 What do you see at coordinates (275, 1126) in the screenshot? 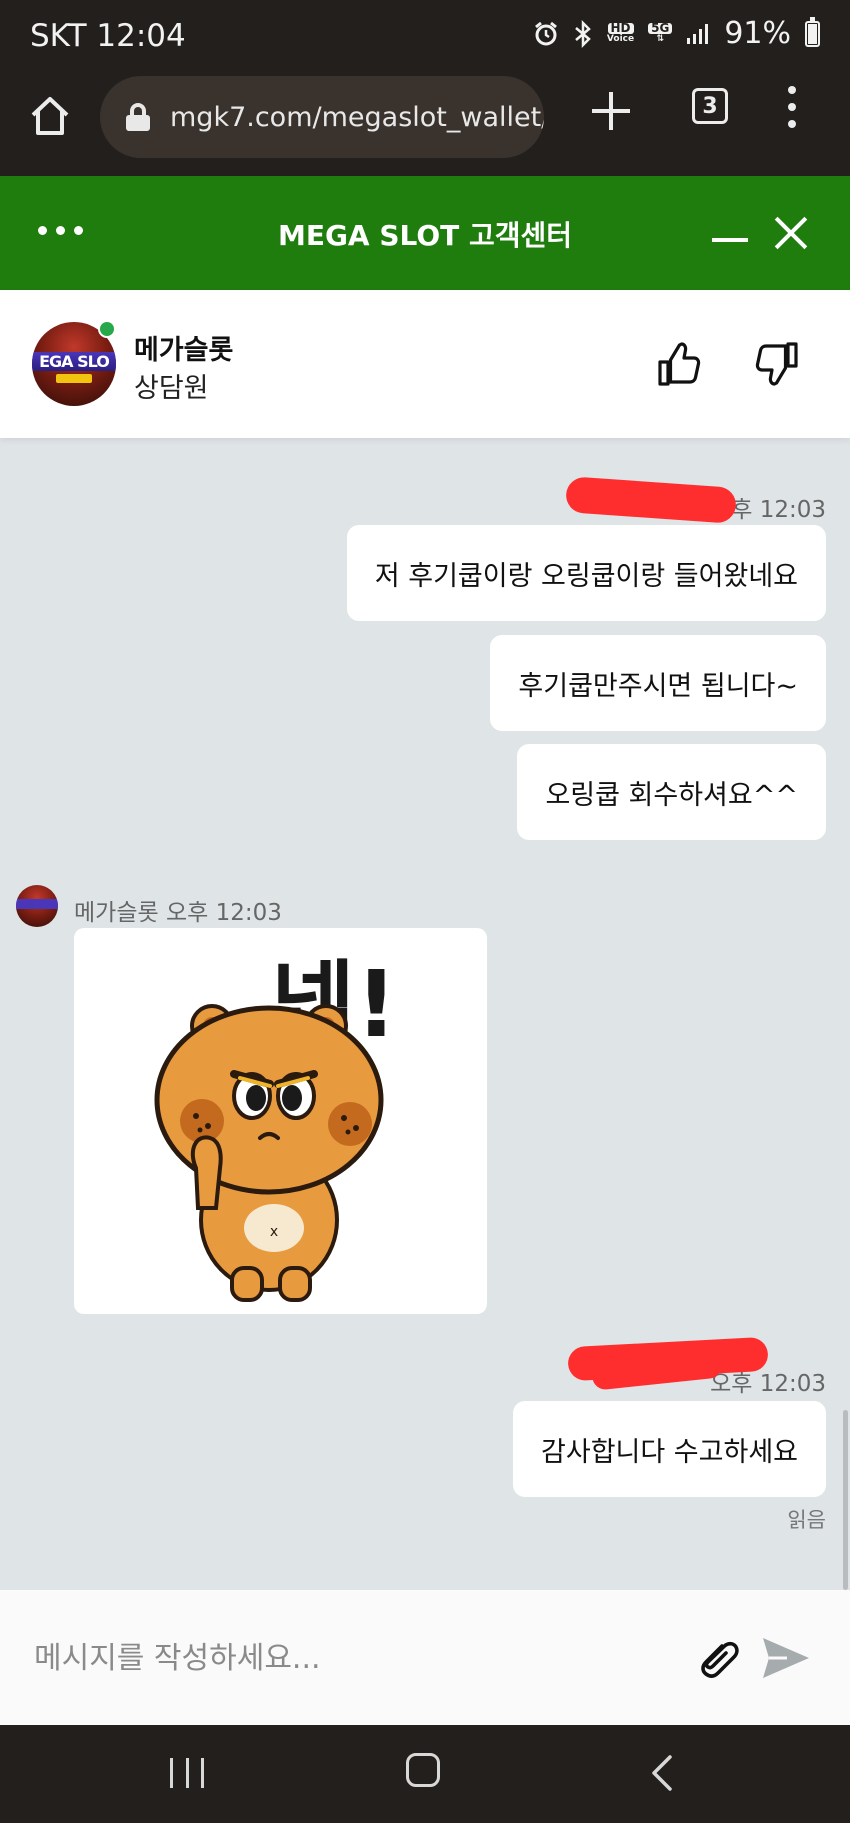
I see `bear-sticker-image: 넵! x` at bounding box center [275, 1126].